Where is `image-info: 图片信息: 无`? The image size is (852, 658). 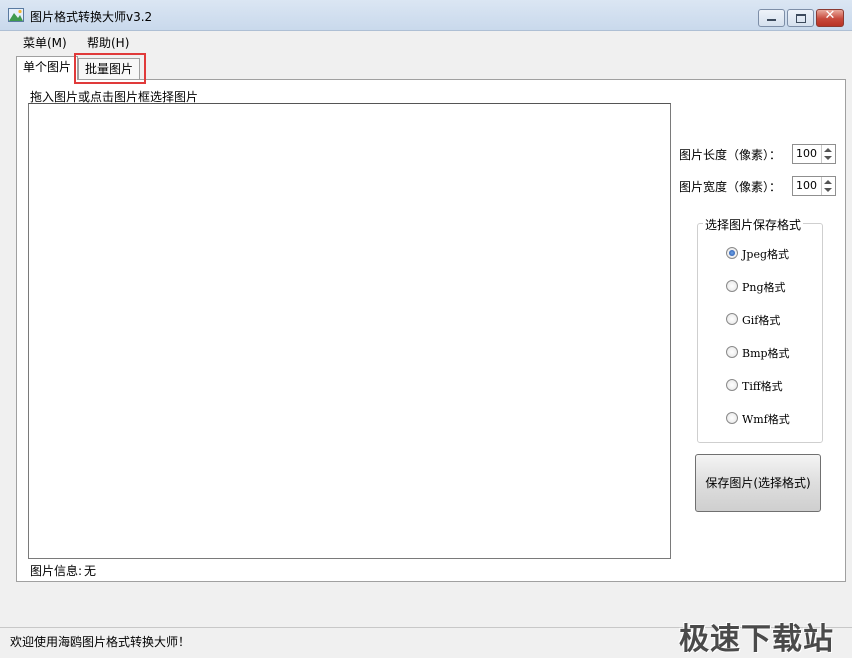
image-info: 图片信息: 无 is located at coordinates (63, 570).